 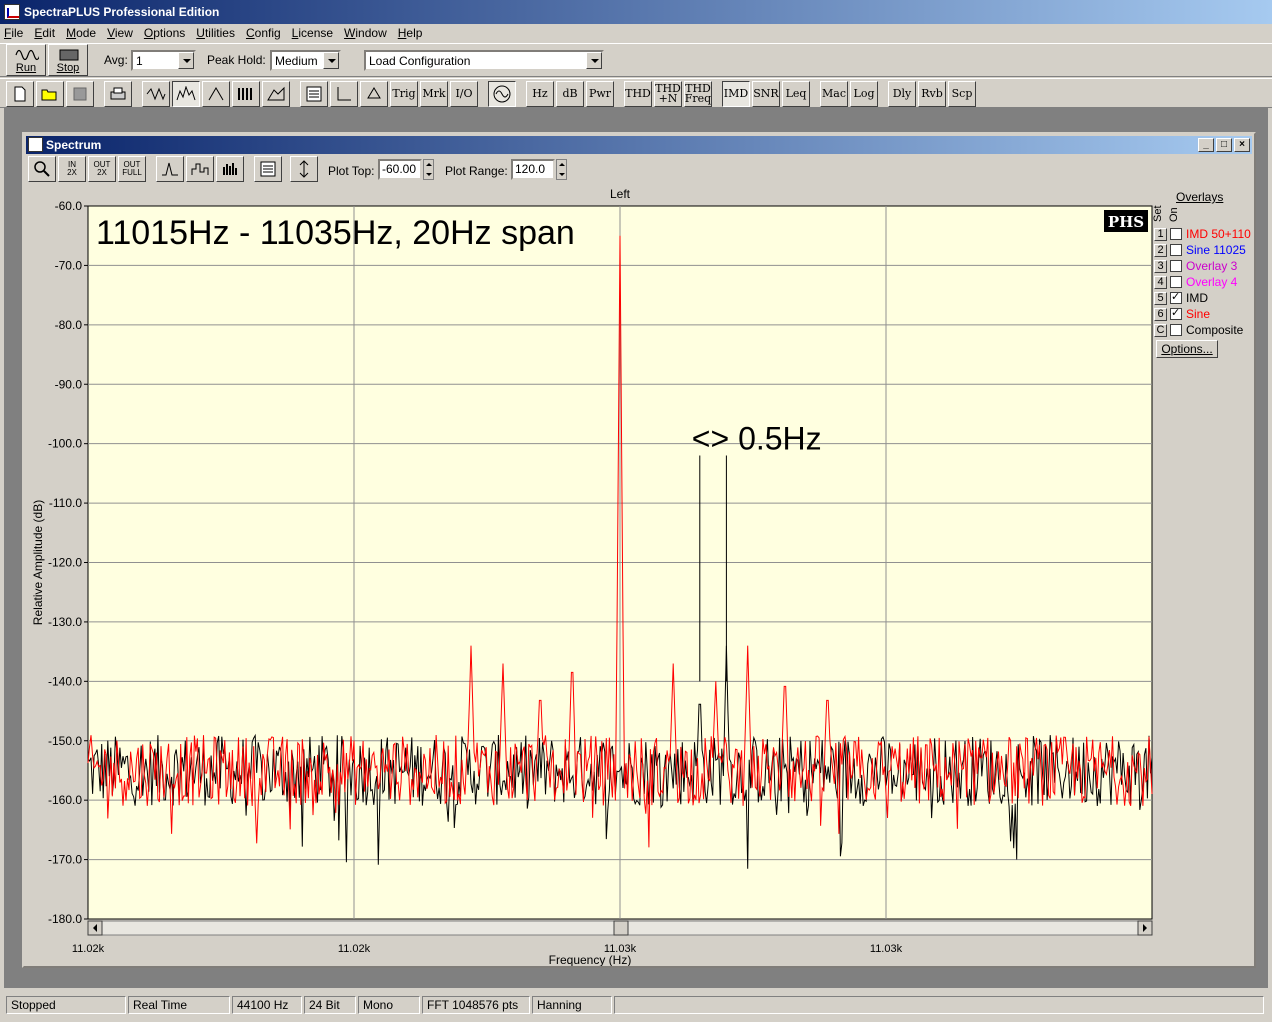 What do you see at coordinates (698, 94) in the screenshot?
I see `thd-freq-button: THD Freq` at bounding box center [698, 94].